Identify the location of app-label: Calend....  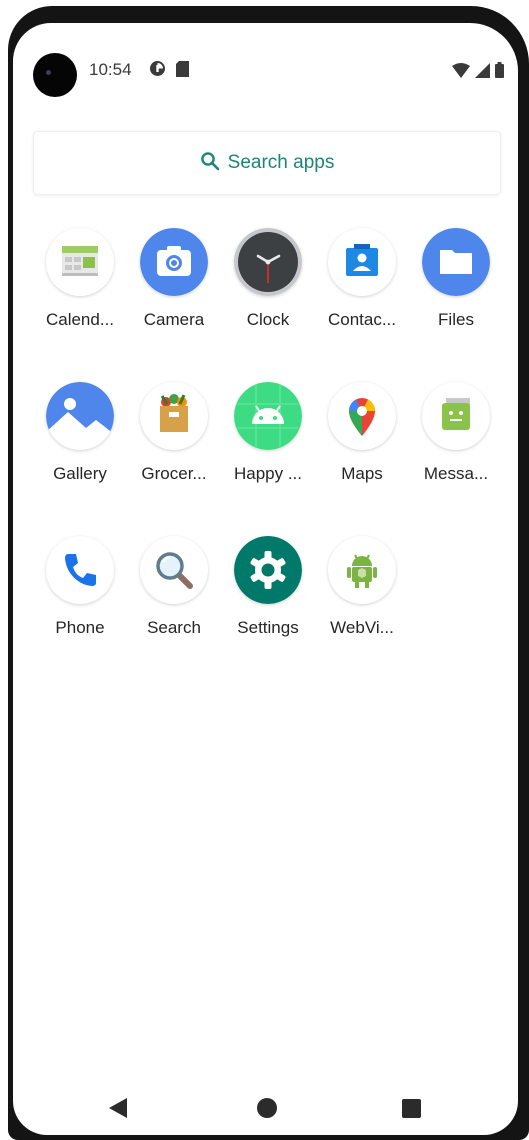
(80, 319).